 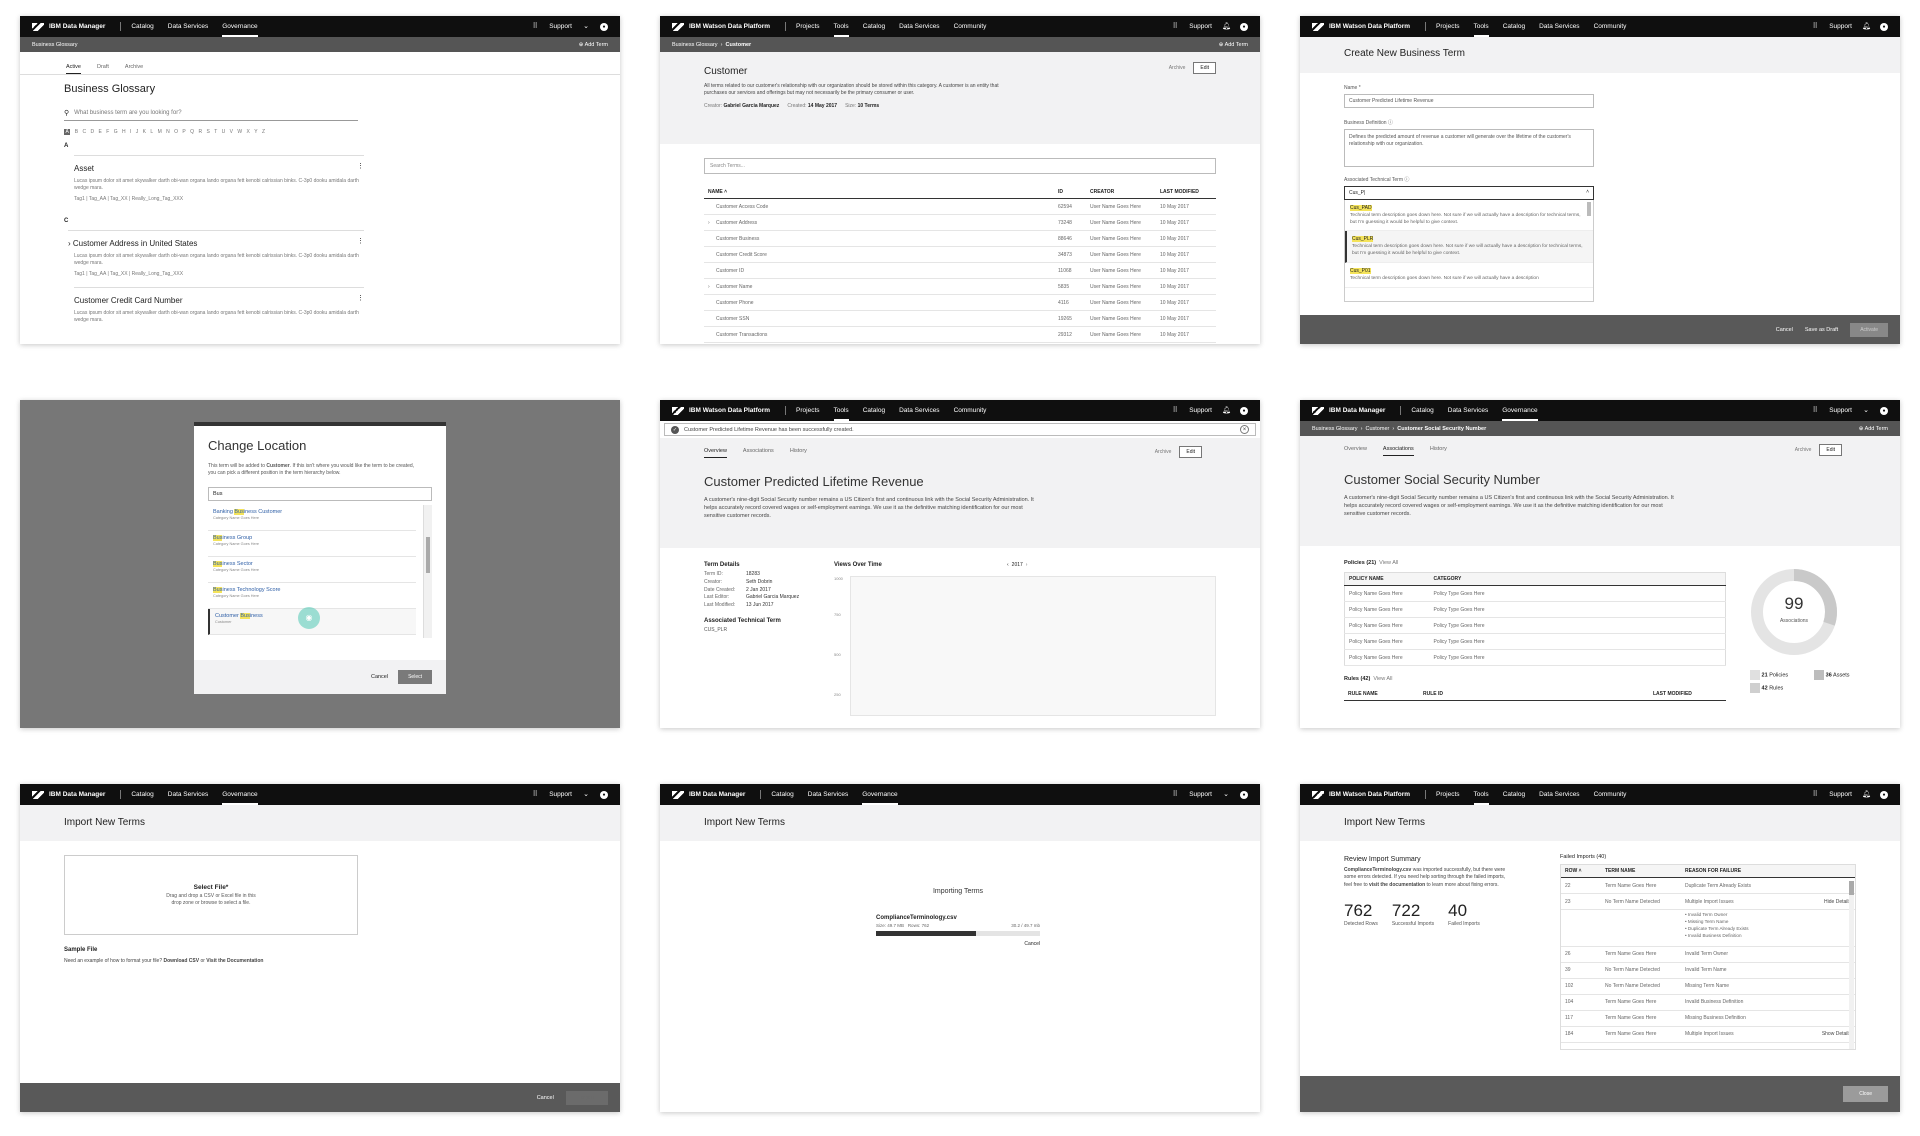 What do you see at coordinates (1768, 871) in the screenshot?
I see `col-reason: REASON FOR FAILURE` at bounding box center [1768, 871].